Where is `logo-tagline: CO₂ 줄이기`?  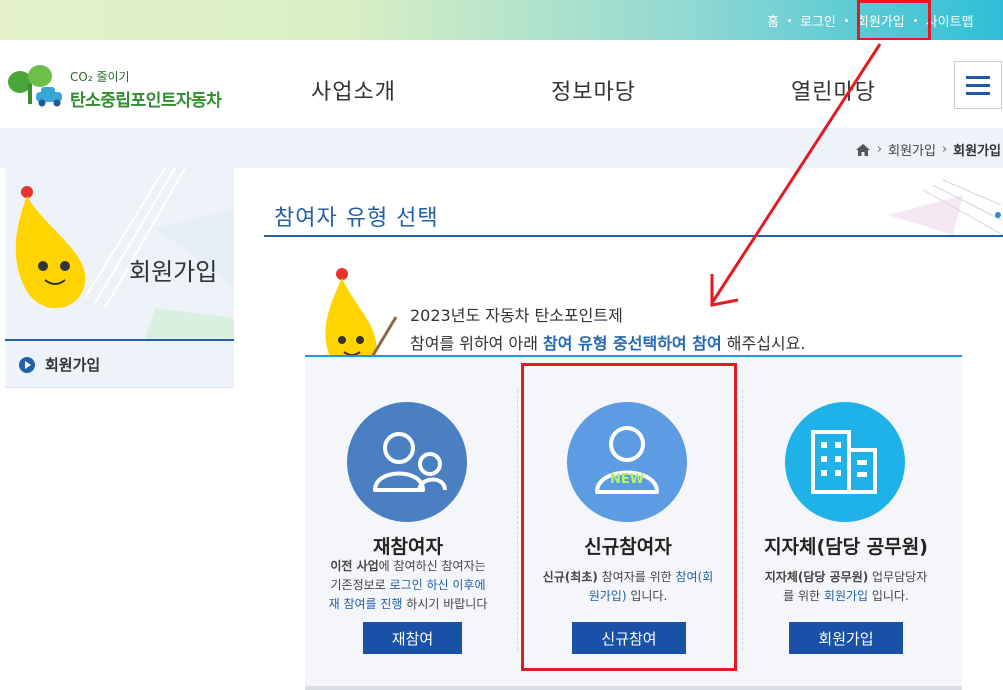
logo-tagline: CO₂ 줄이기 is located at coordinates (100, 77).